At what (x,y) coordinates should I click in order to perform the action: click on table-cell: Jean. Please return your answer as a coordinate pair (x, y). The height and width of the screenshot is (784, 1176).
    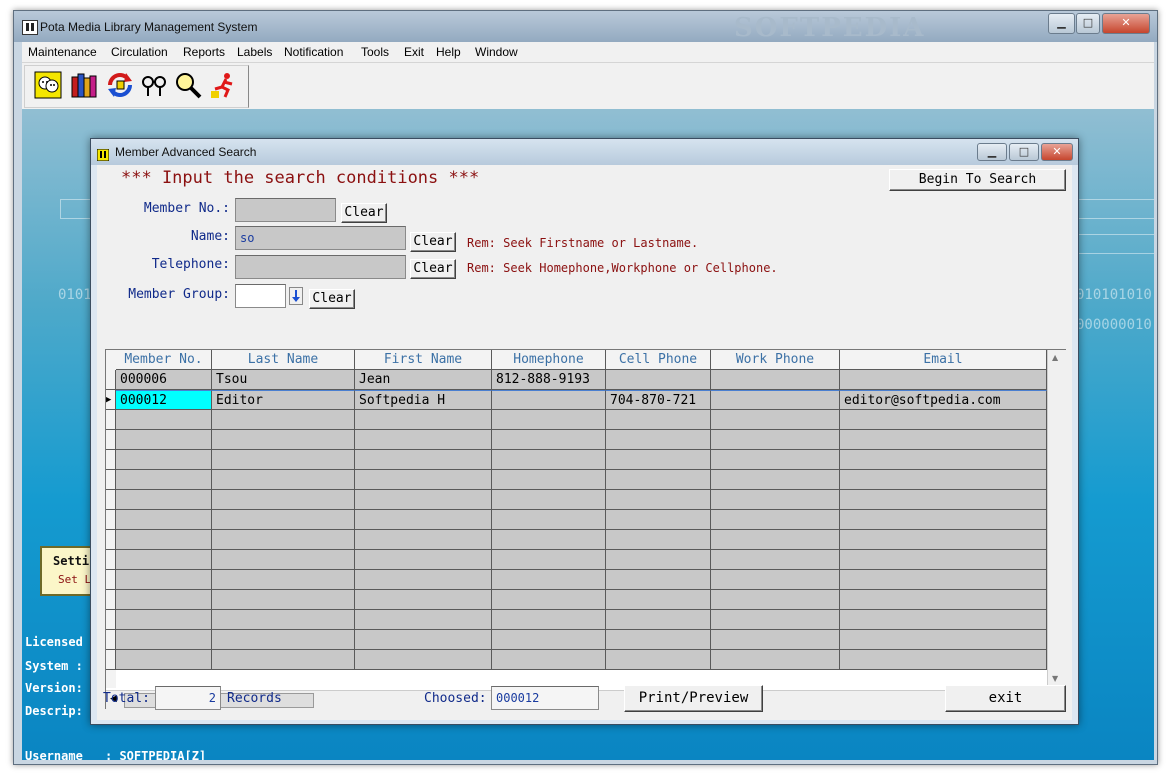
    Looking at the image, I should click on (423, 380).